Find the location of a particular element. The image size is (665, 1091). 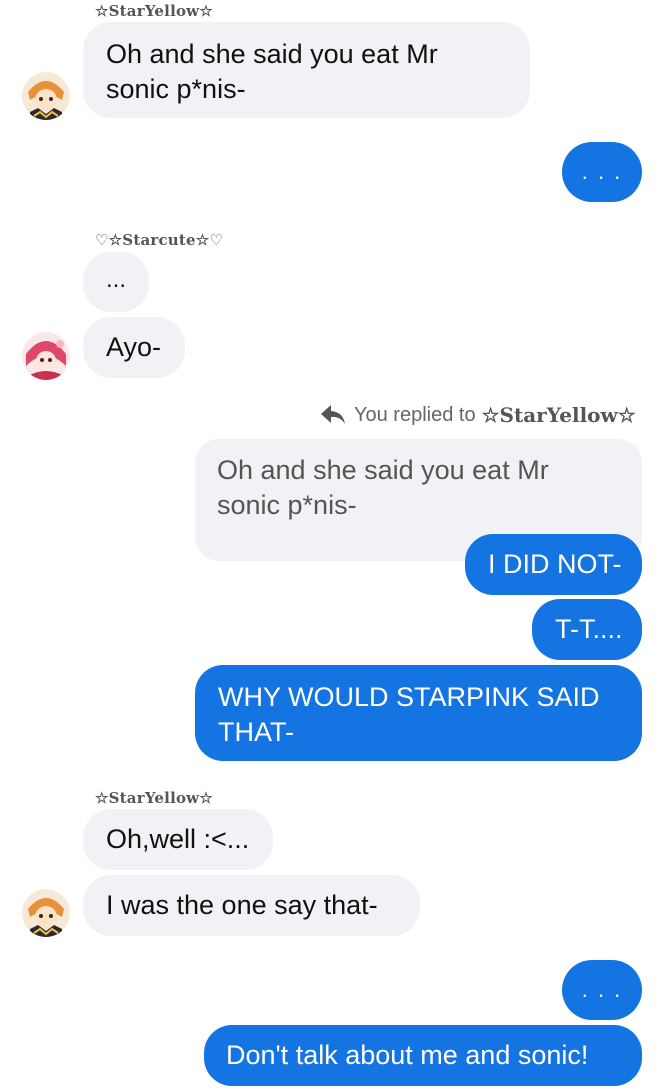

sender-name: ♡☆Starcute☆♡ is located at coordinates (159, 240).